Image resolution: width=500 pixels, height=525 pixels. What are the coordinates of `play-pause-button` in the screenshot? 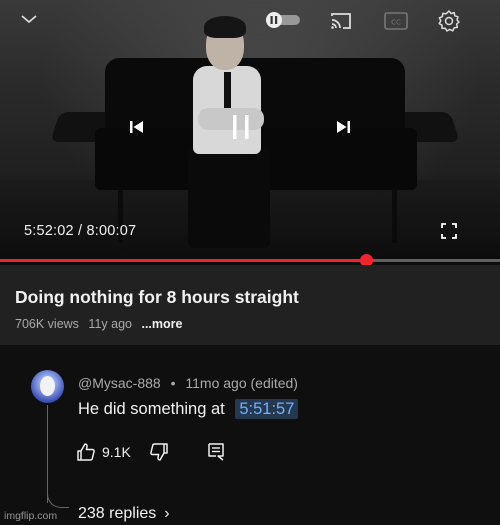 It's located at (241, 127).